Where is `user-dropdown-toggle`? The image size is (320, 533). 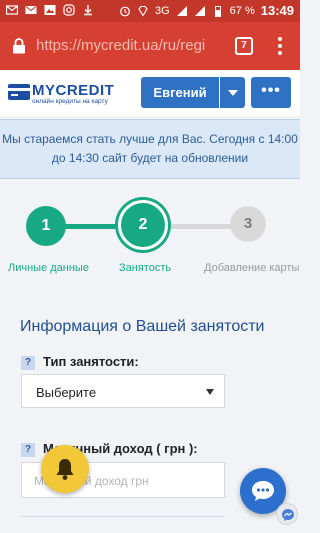 user-dropdown-toggle is located at coordinates (232, 92).